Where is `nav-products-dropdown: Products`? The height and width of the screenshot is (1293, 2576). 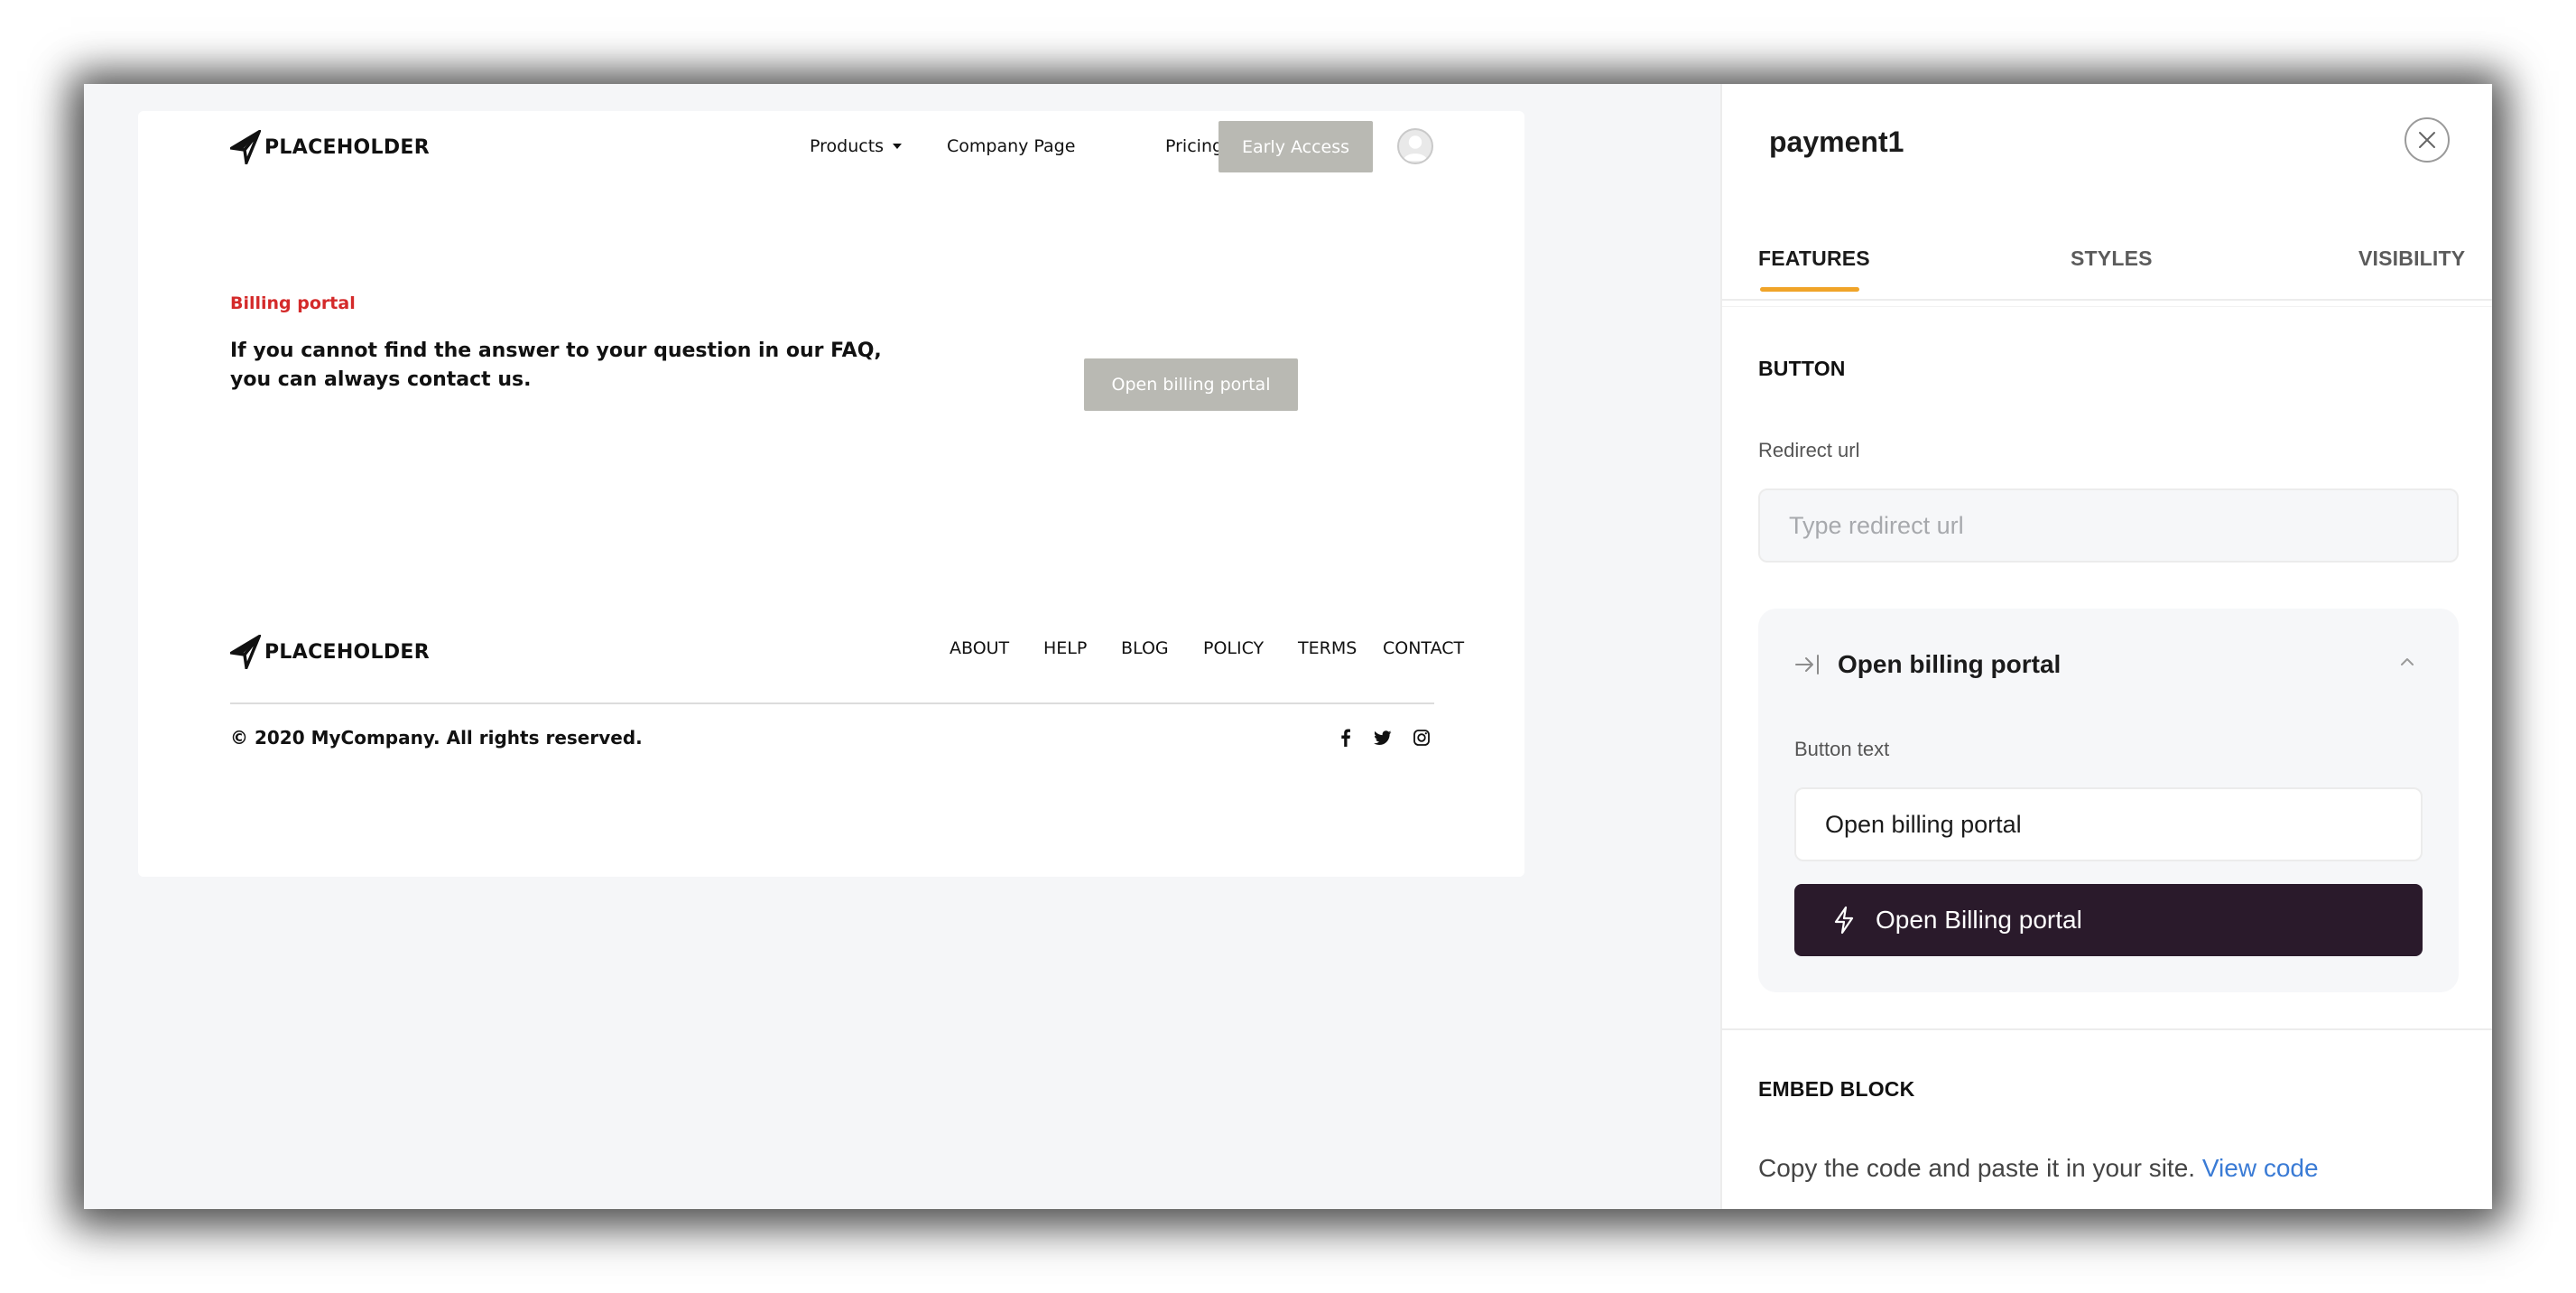
nav-products-dropdown: Products is located at coordinates (857, 146).